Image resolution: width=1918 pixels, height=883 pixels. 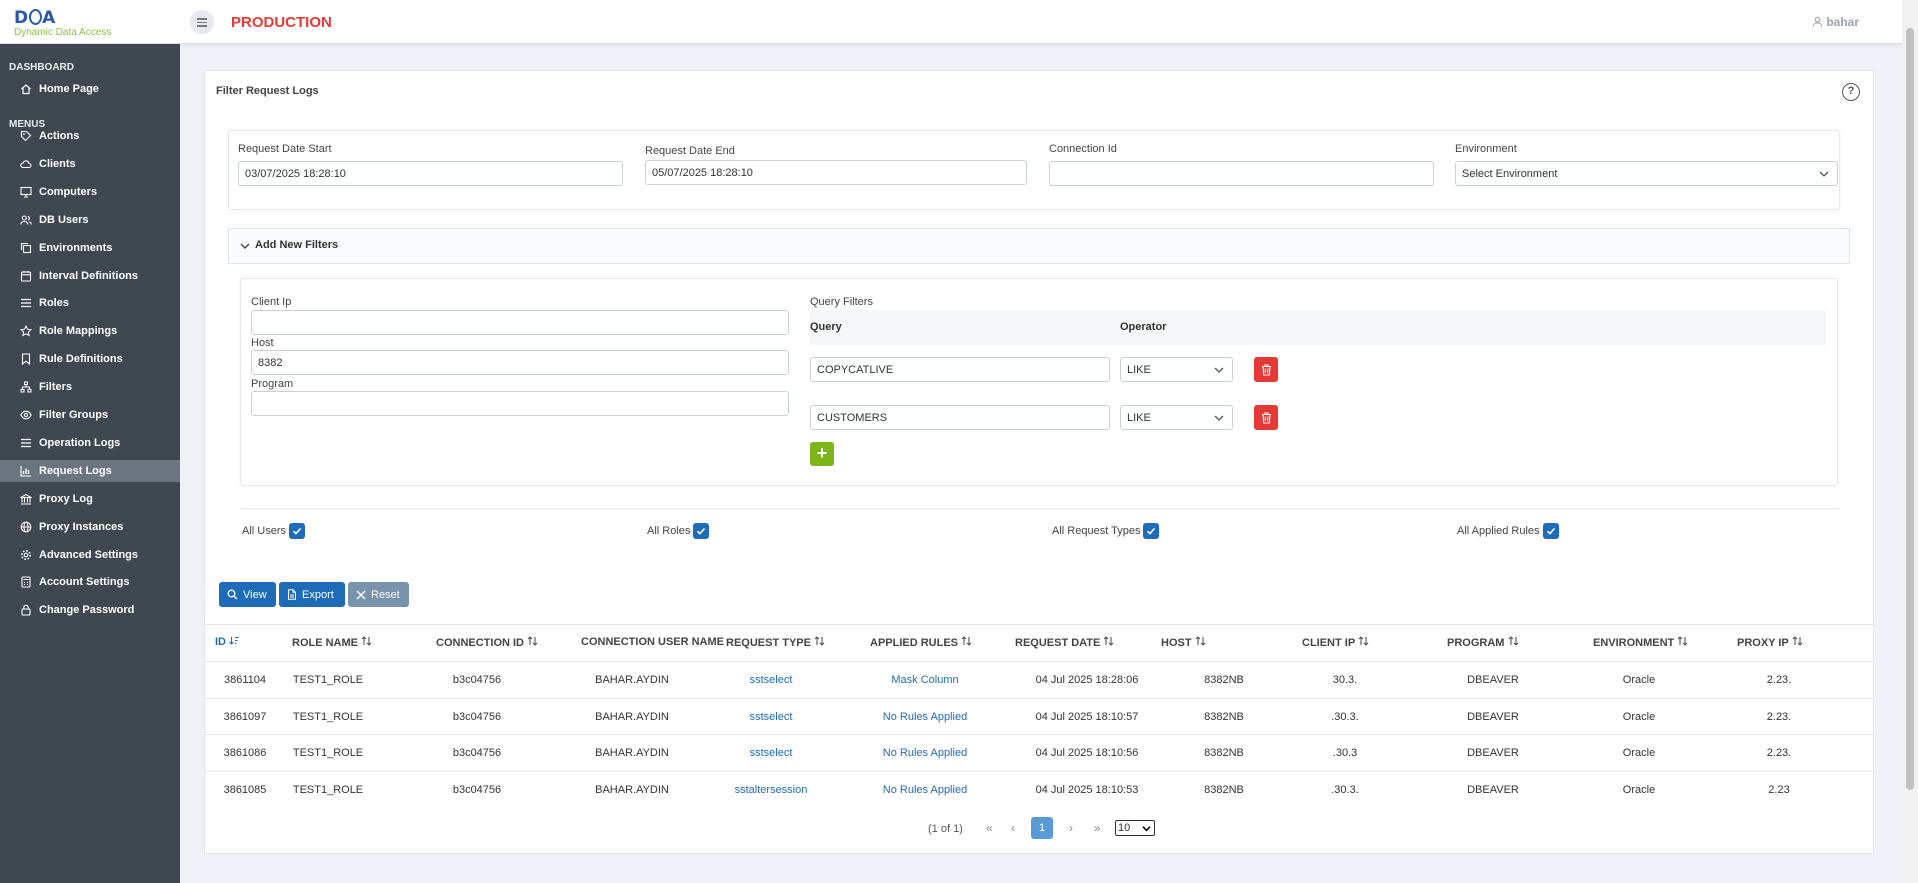 What do you see at coordinates (271, 302) in the screenshot?
I see `client-ip-label: Client Ip` at bounding box center [271, 302].